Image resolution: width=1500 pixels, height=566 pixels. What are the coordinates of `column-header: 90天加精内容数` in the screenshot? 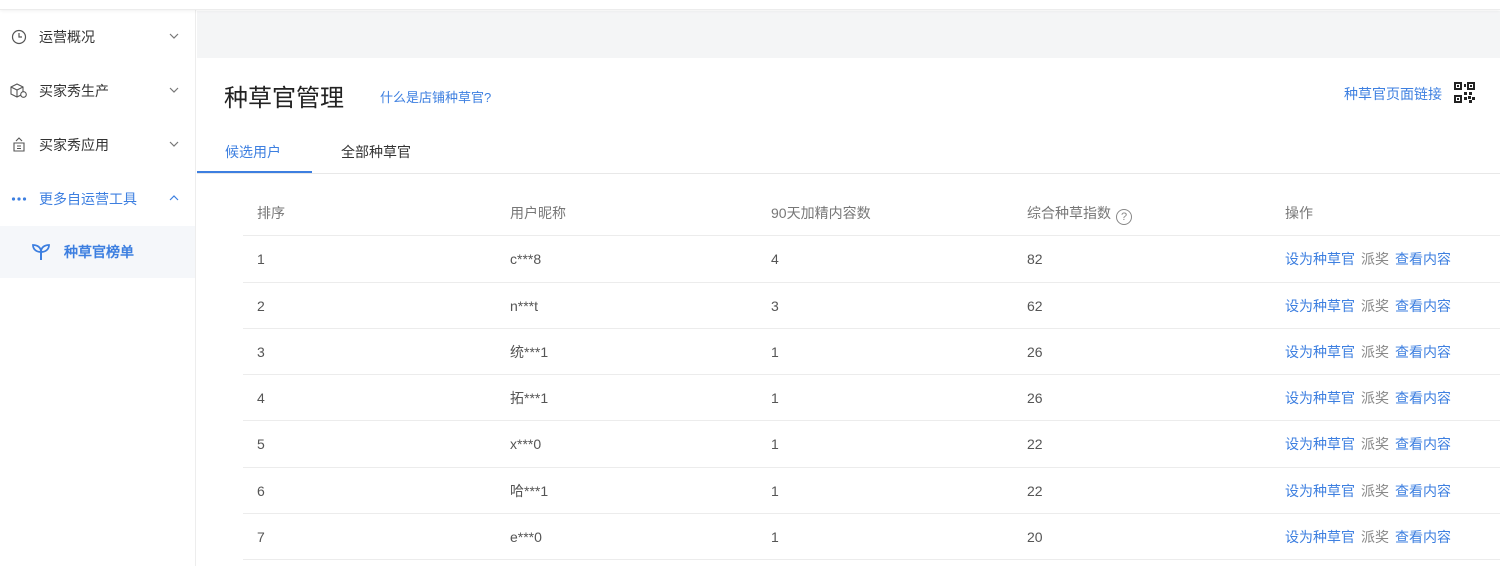 It's located at (821, 213).